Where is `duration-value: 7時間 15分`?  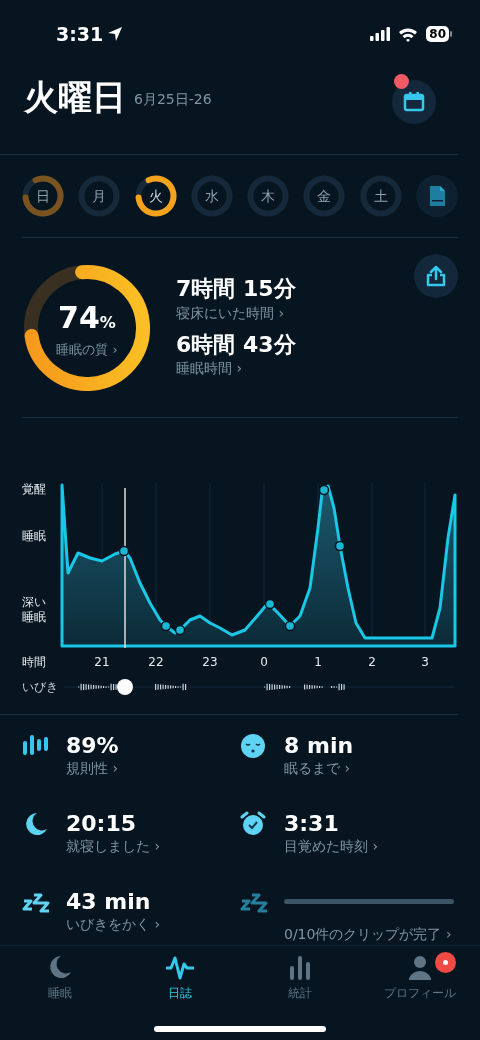
duration-value: 7時間 15分 is located at coordinates (236, 289).